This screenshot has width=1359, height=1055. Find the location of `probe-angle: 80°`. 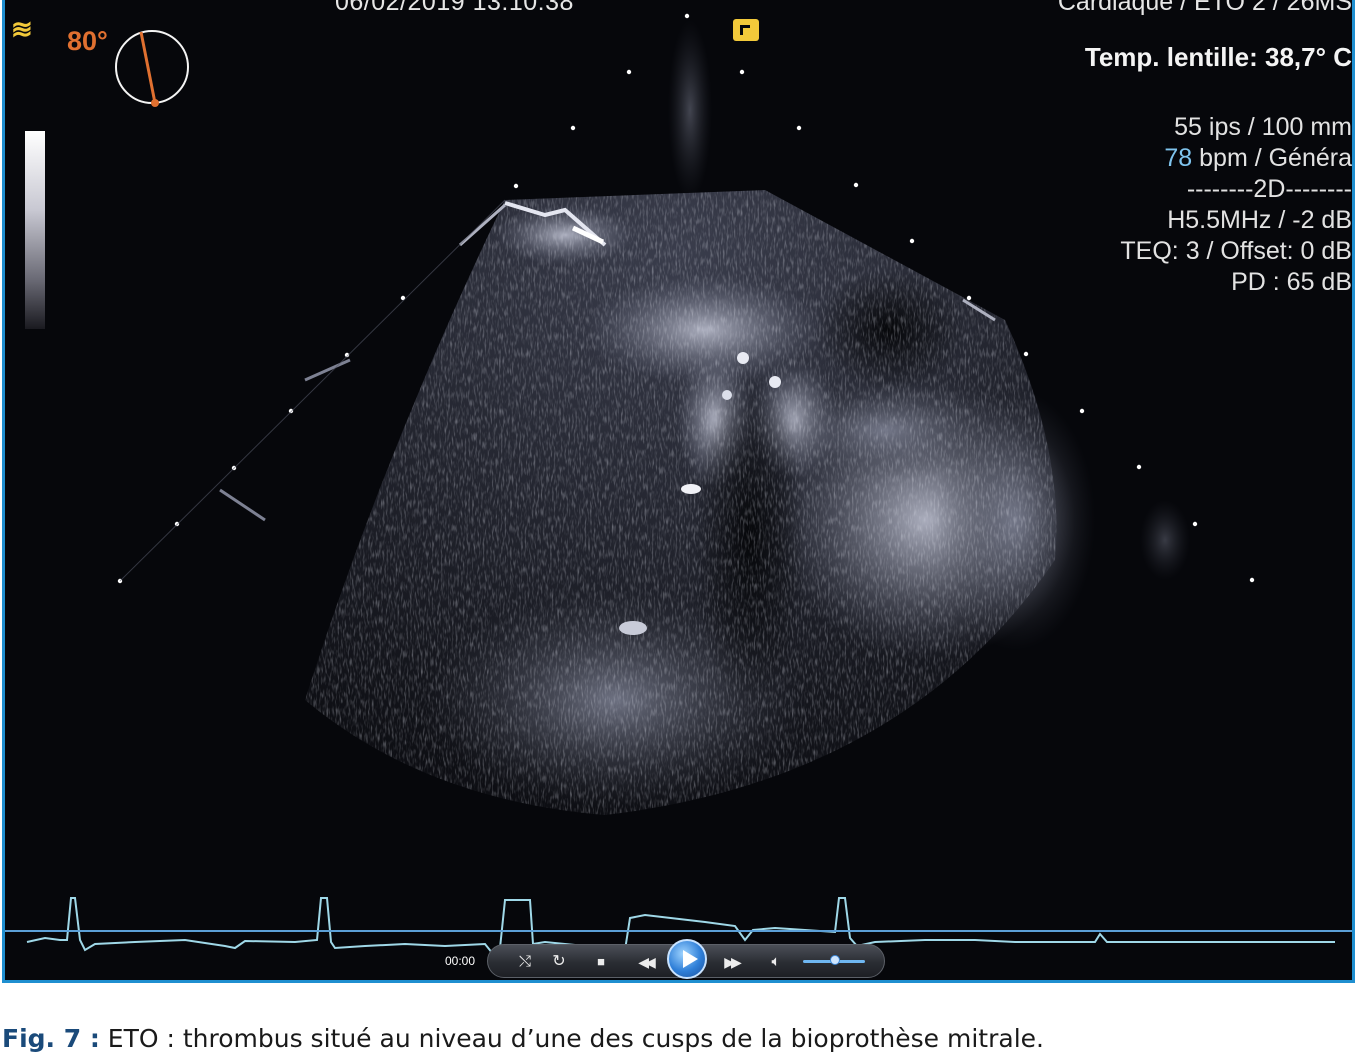

probe-angle: 80° is located at coordinates (87, 41).